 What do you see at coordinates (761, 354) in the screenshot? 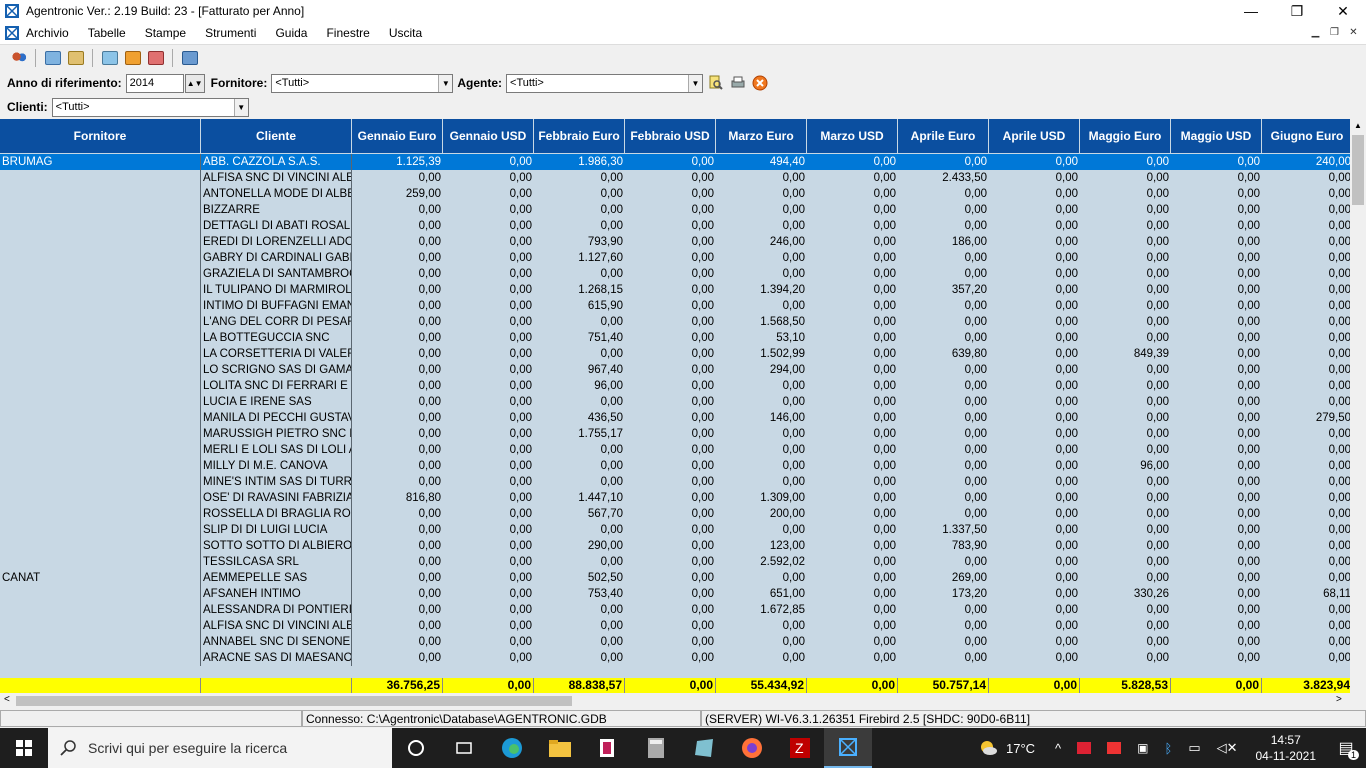
I see `amount-cell: 1.502,99` at bounding box center [761, 354].